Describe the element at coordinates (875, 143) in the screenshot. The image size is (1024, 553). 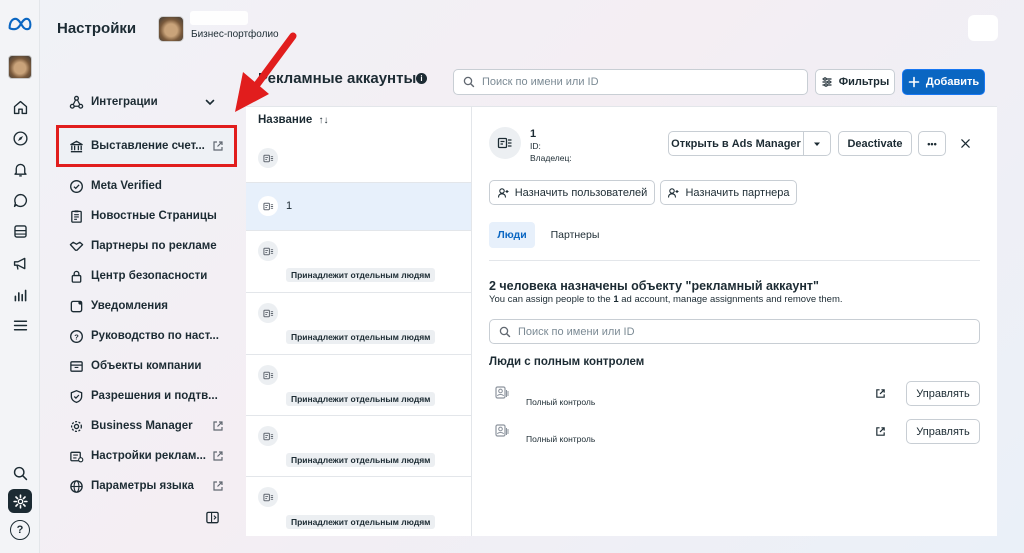
I see `deactivate-button: Deactivate` at that location.